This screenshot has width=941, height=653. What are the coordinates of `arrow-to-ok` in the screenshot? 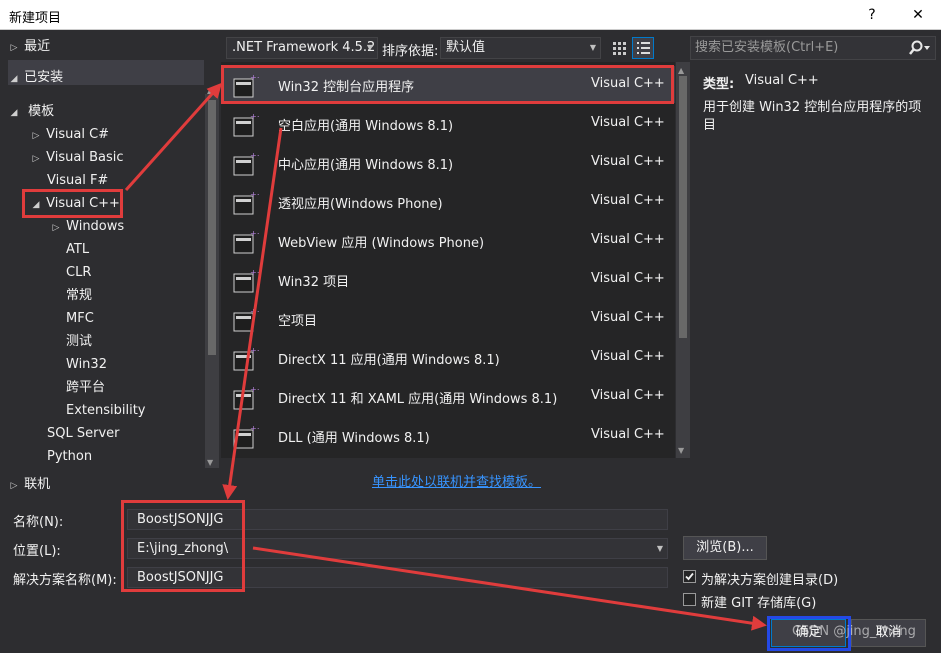 It's located at (509, 588).